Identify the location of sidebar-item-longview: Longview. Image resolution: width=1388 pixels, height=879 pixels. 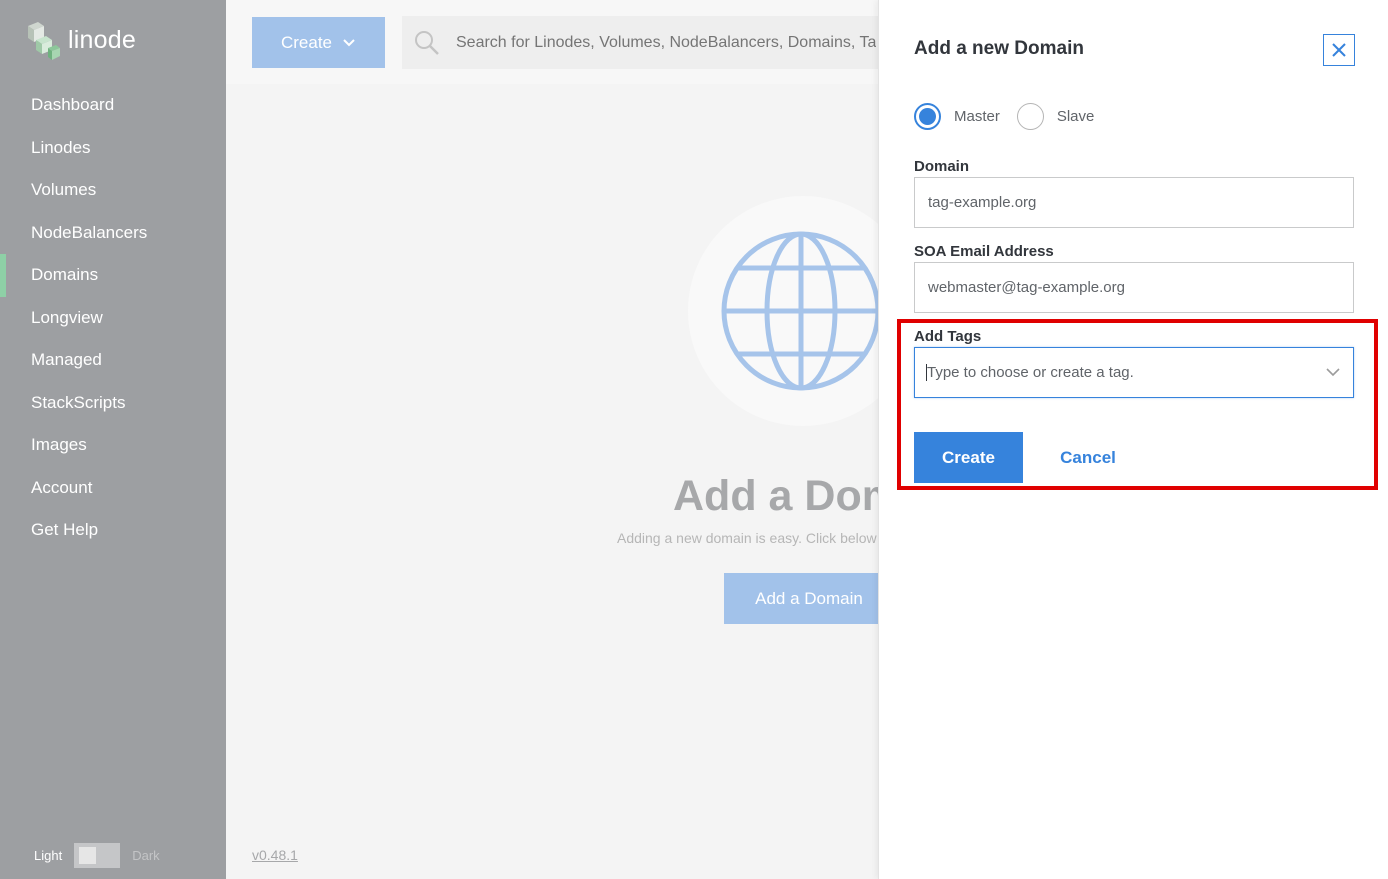
(113, 318).